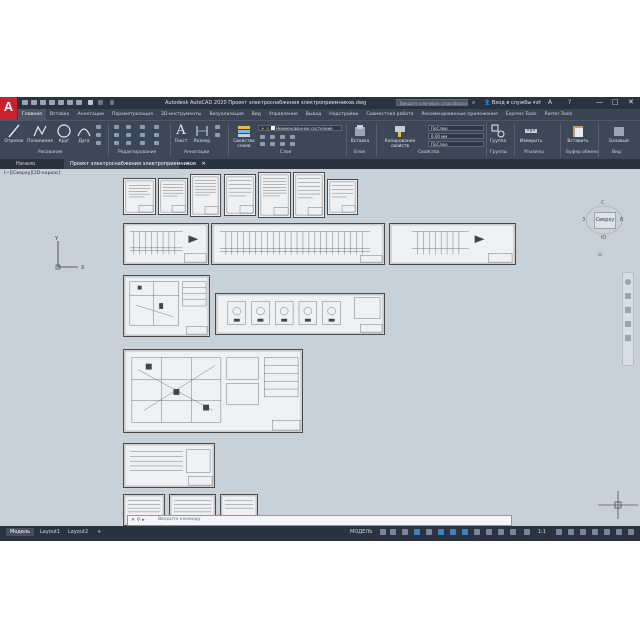 This screenshot has height=640, width=640. Describe the element at coordinates (383, 532) in the screenshot. I see `grid-icon` at that location.